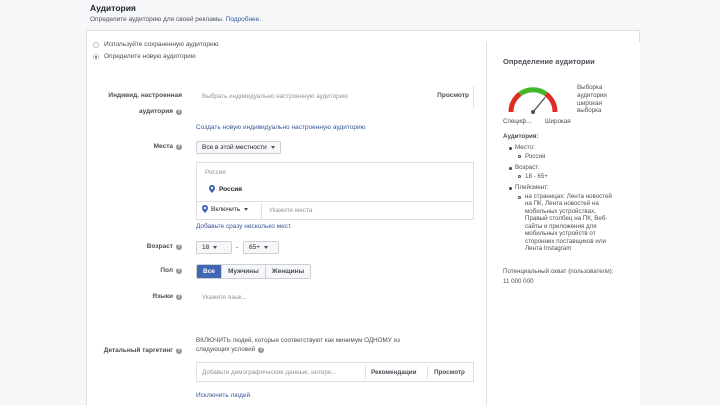 This screenshot has width=720, height=405. I want to click on locations-label: Места ?, so click(167, 146).